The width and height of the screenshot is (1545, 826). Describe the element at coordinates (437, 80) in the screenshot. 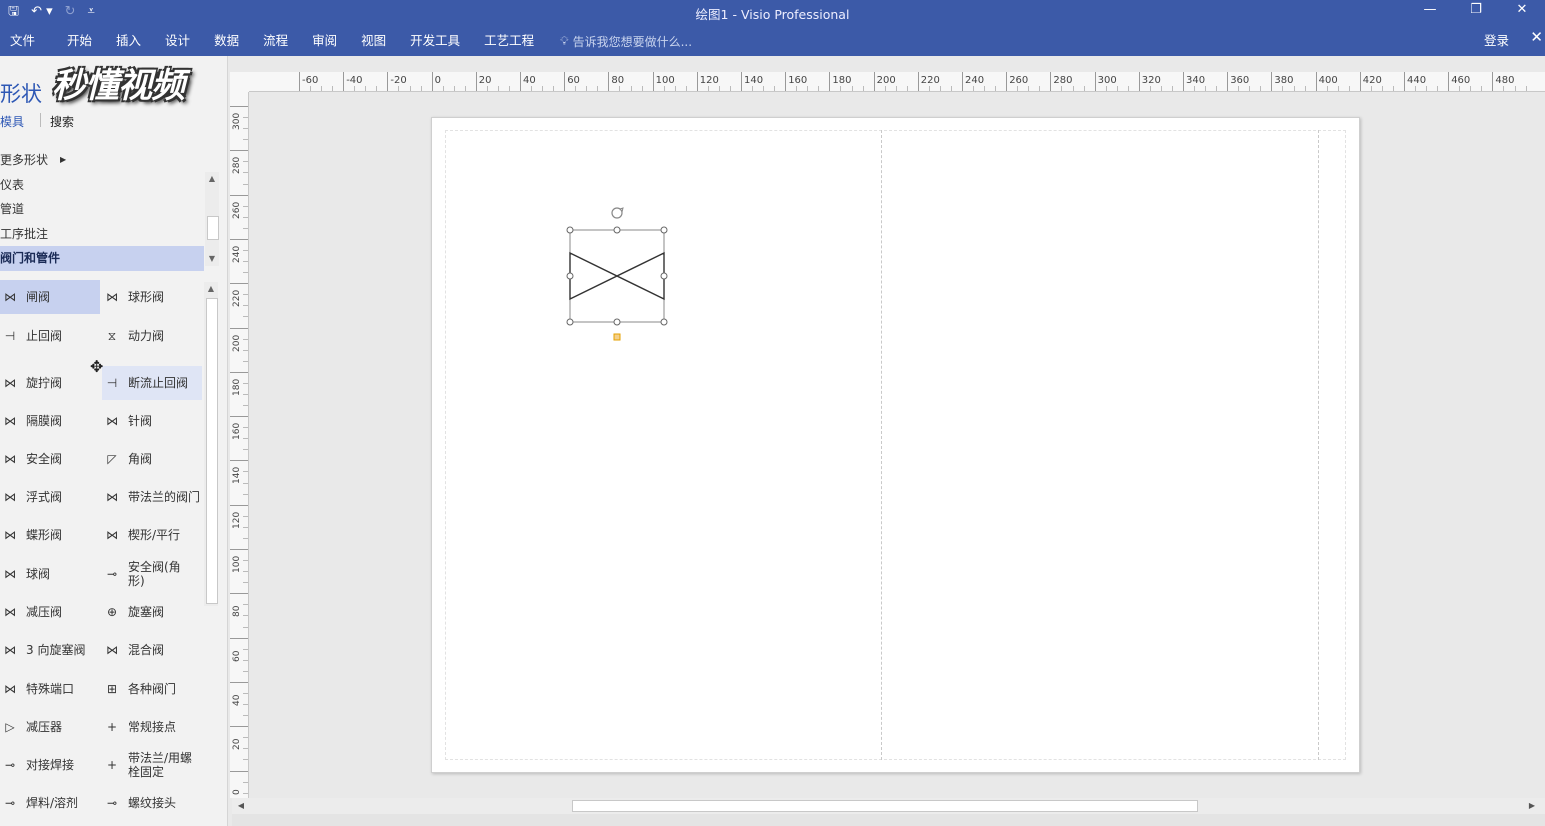

I see `ruler-label: 0` at that location.